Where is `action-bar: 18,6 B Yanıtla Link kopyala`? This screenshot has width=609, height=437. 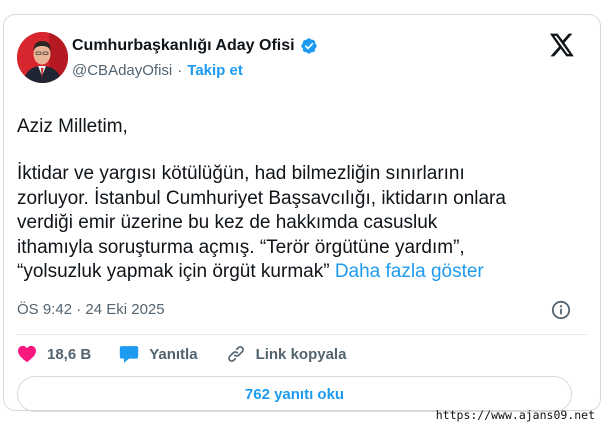
action-bar: 18,6 B Yanıtla Link kopyala is located at coordinates (195, 354).